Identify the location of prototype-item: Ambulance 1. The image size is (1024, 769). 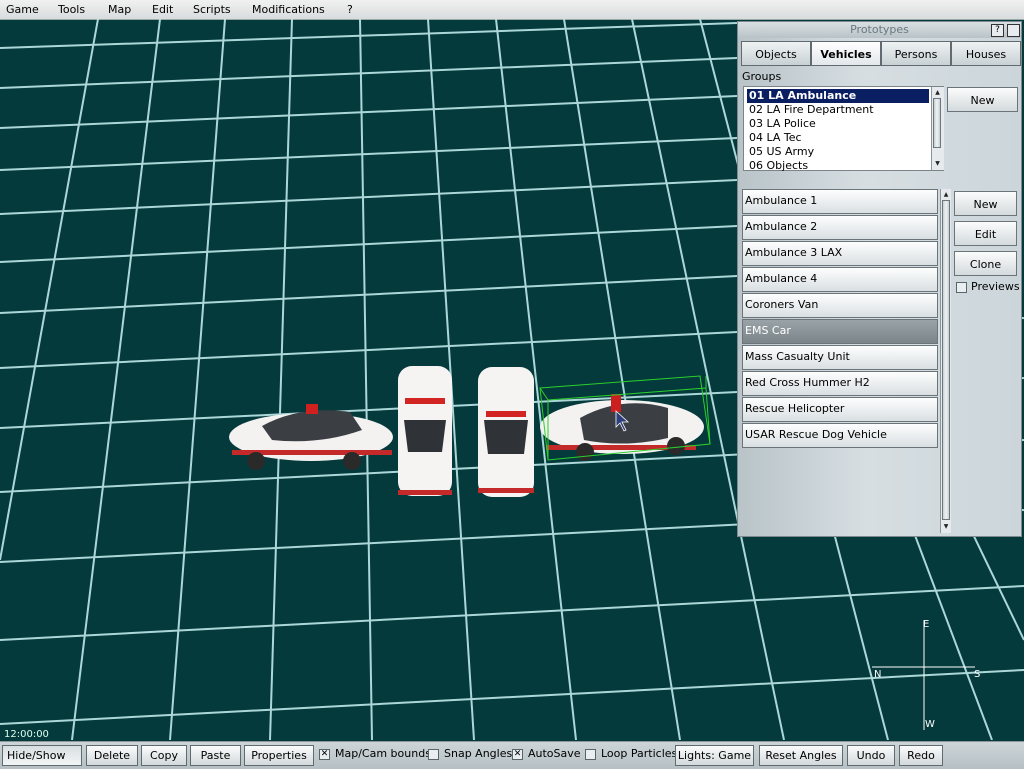
(840, 201).